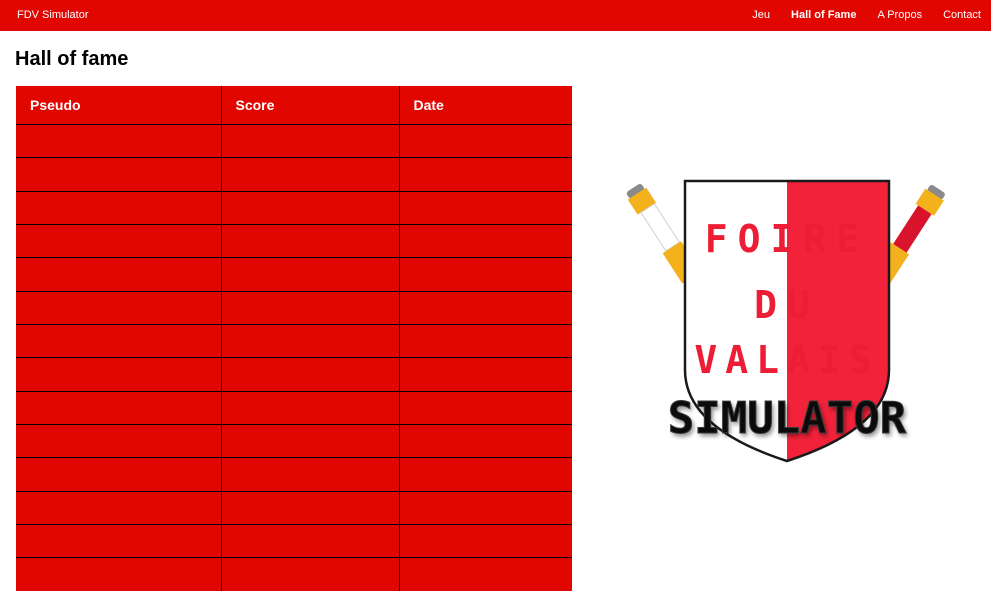 The height and width of the screenshot is (602, 991). I want to click on logo-line-du: DU, so click(787, 305).